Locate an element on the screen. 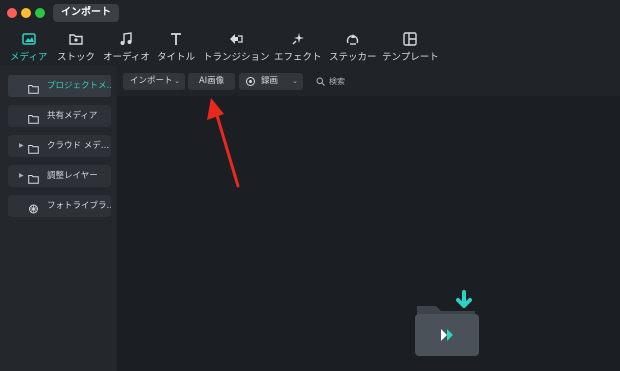 The image size is (620, 371). import-dropdown-button: インポート ⌄ is located at coordinates (154, 81).